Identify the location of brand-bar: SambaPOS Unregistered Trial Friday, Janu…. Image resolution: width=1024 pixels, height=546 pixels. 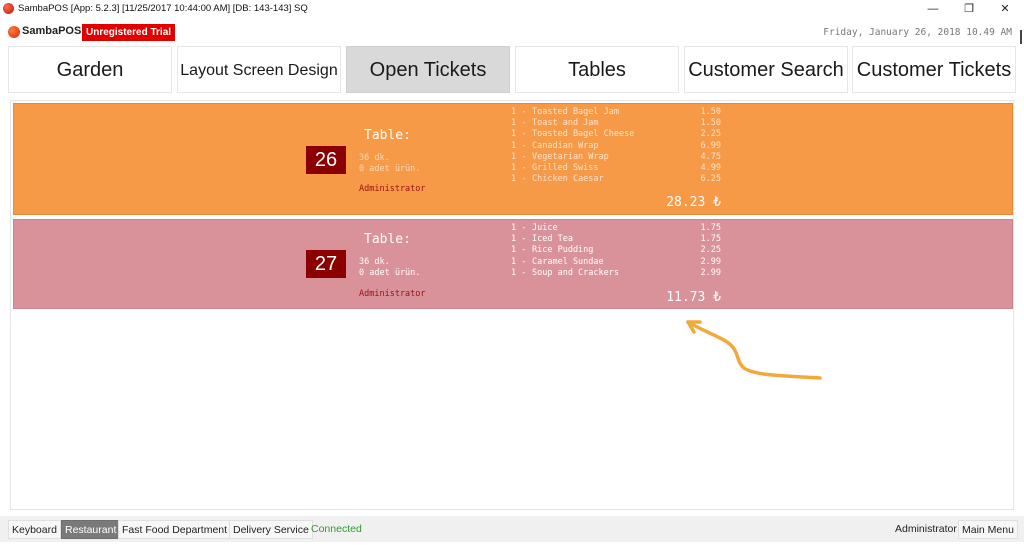
(512, 33).